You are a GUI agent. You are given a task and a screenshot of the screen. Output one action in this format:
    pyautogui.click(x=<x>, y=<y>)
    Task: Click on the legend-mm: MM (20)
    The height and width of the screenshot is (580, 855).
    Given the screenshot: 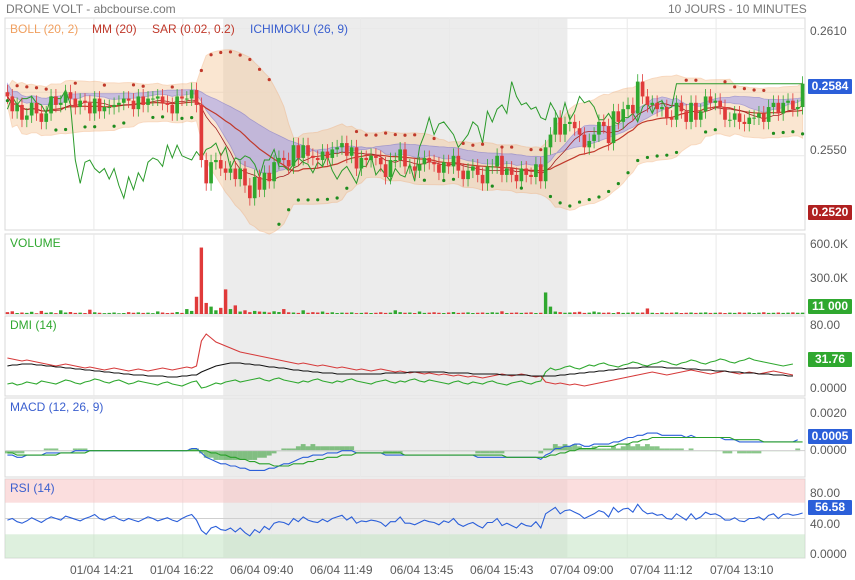 What is the action you would take?
    pyautogui.click(x=114, y=29)
    